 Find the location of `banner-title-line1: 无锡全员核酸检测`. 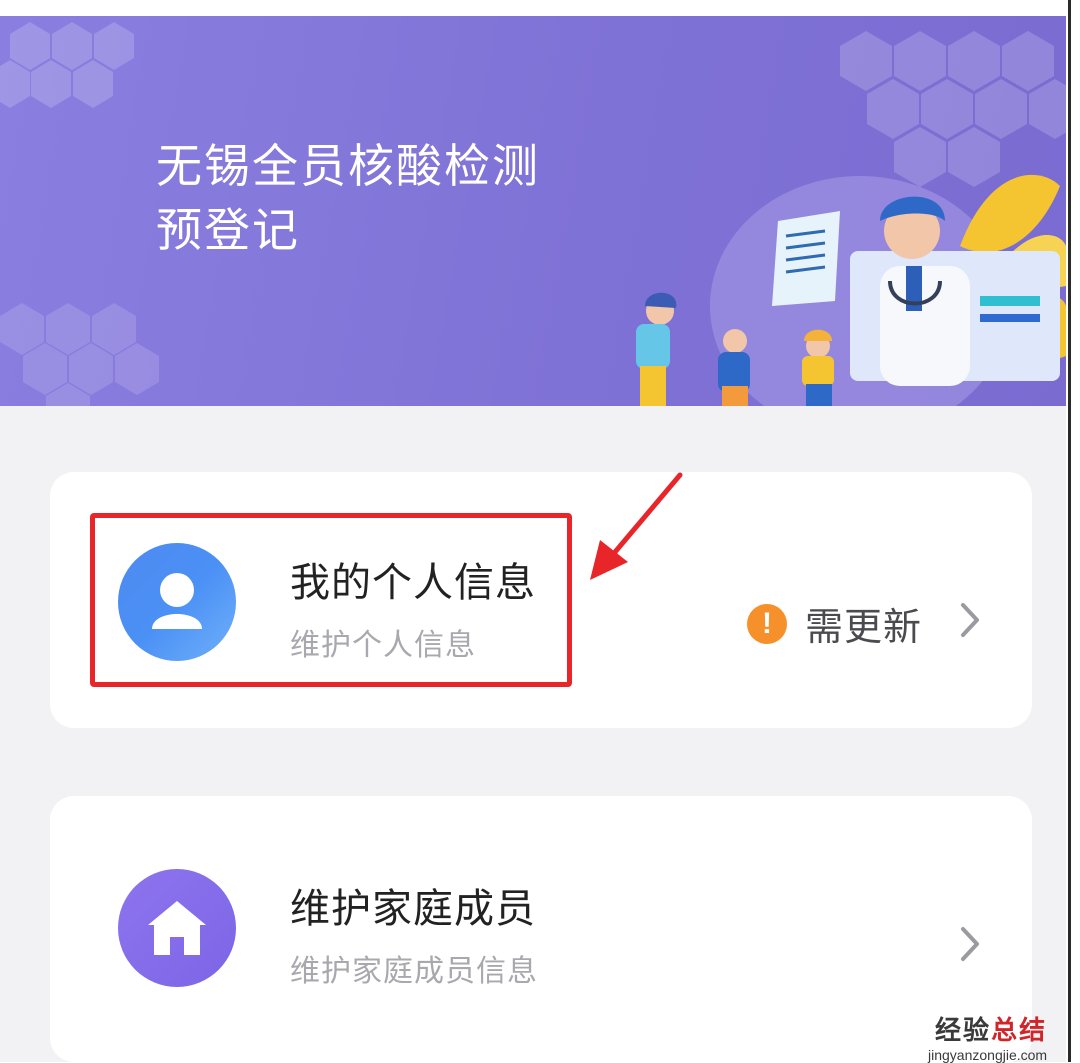

banner-title-line1: 无锡全员核酸检测 is located at coordinates (348, 166).